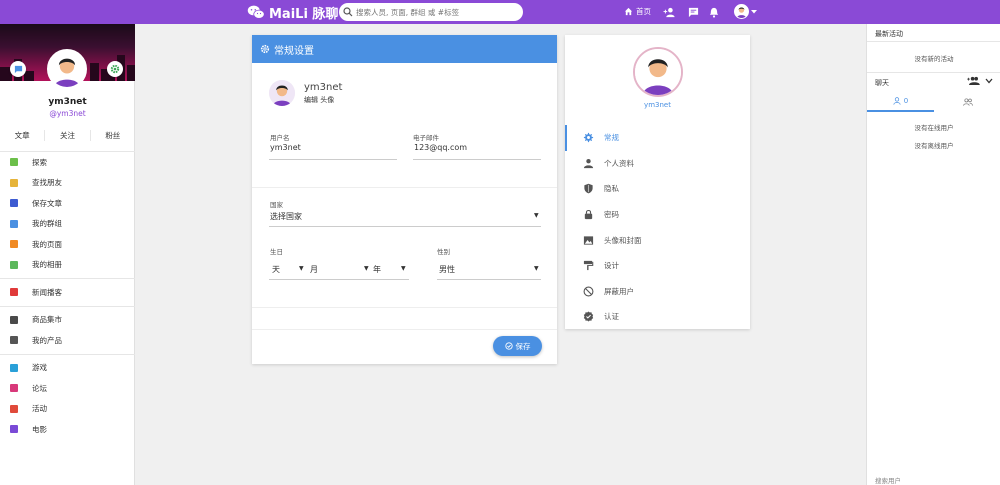 Image resolution: width=1000 pixels, height=485 pixels. I want to click on settings-menu-item: 认证, so click(657, 317).